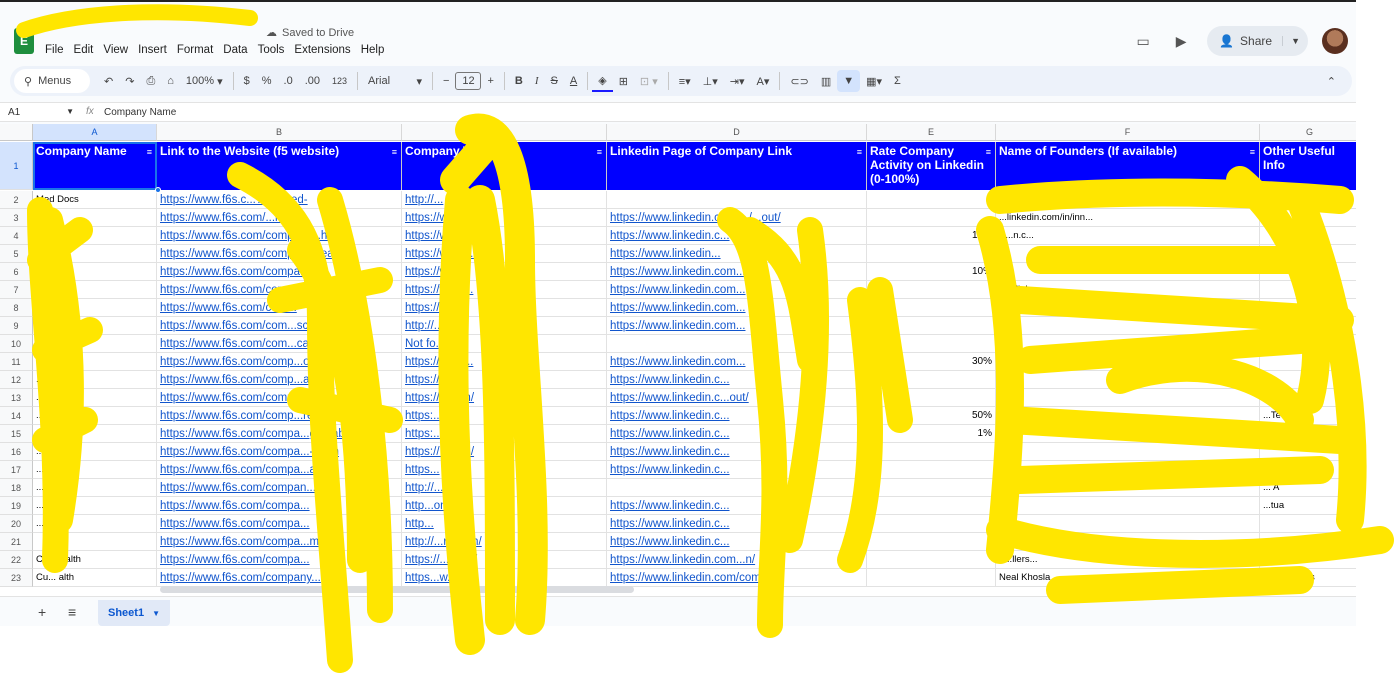  What do you see at coordinates (95, 132) in the screenshot?
I see `column-header: A` at bounding box center [95, 132].